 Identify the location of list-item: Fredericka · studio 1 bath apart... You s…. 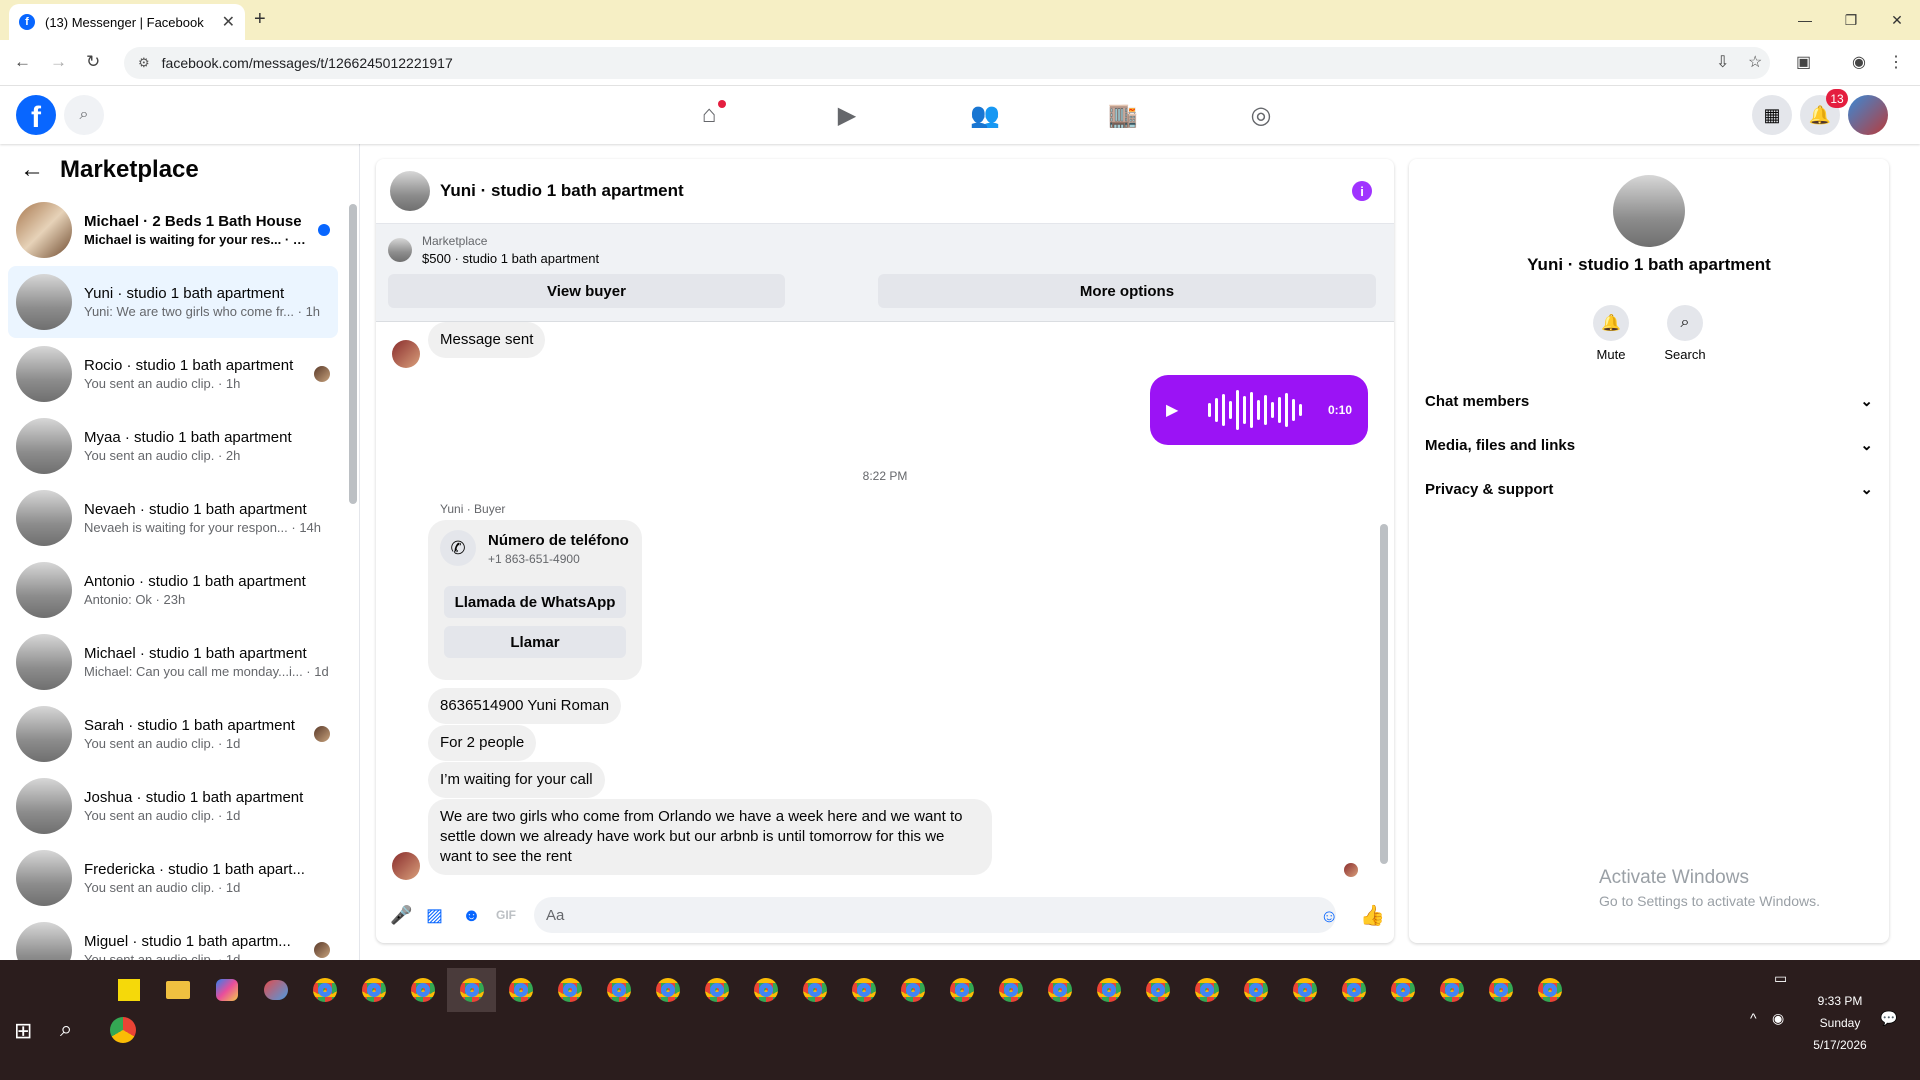
(173, 878).